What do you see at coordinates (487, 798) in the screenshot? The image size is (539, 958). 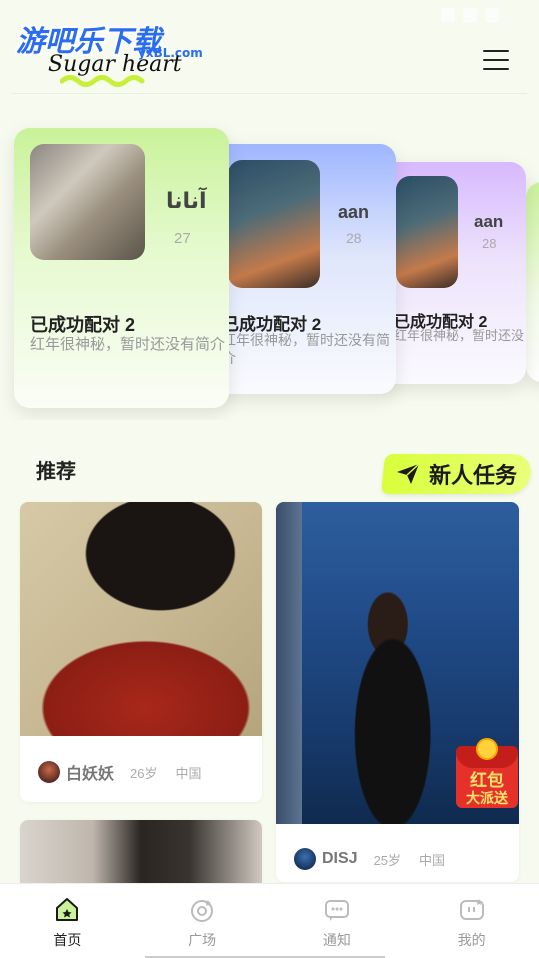 I see `red-packet-line2: 大派送` at bounding box center [487, 798].